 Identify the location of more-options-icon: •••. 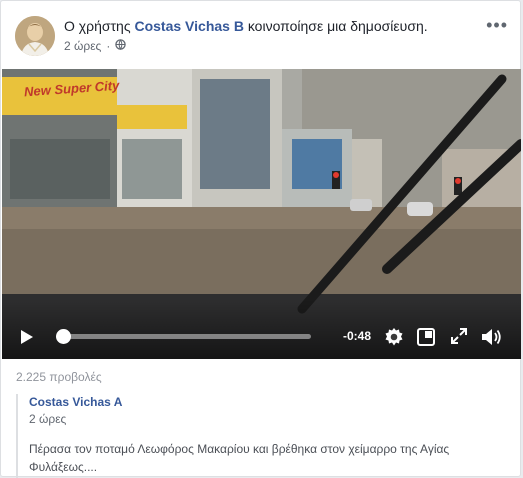
(497, 25).